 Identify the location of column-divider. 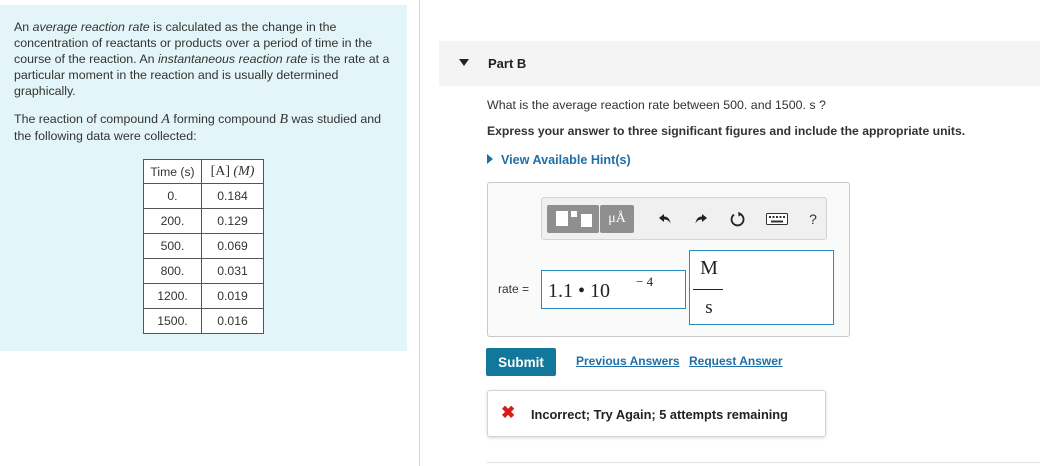
(419, 233).